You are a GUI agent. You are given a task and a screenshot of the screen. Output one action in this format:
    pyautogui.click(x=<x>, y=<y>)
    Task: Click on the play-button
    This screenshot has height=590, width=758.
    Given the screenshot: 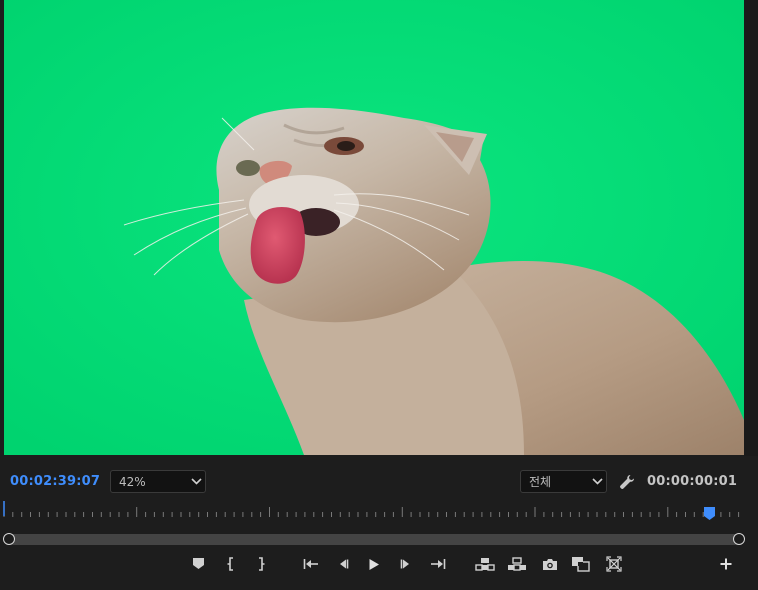 What is the action you would take?
    pyautogui.click(x=374, y=564)
    